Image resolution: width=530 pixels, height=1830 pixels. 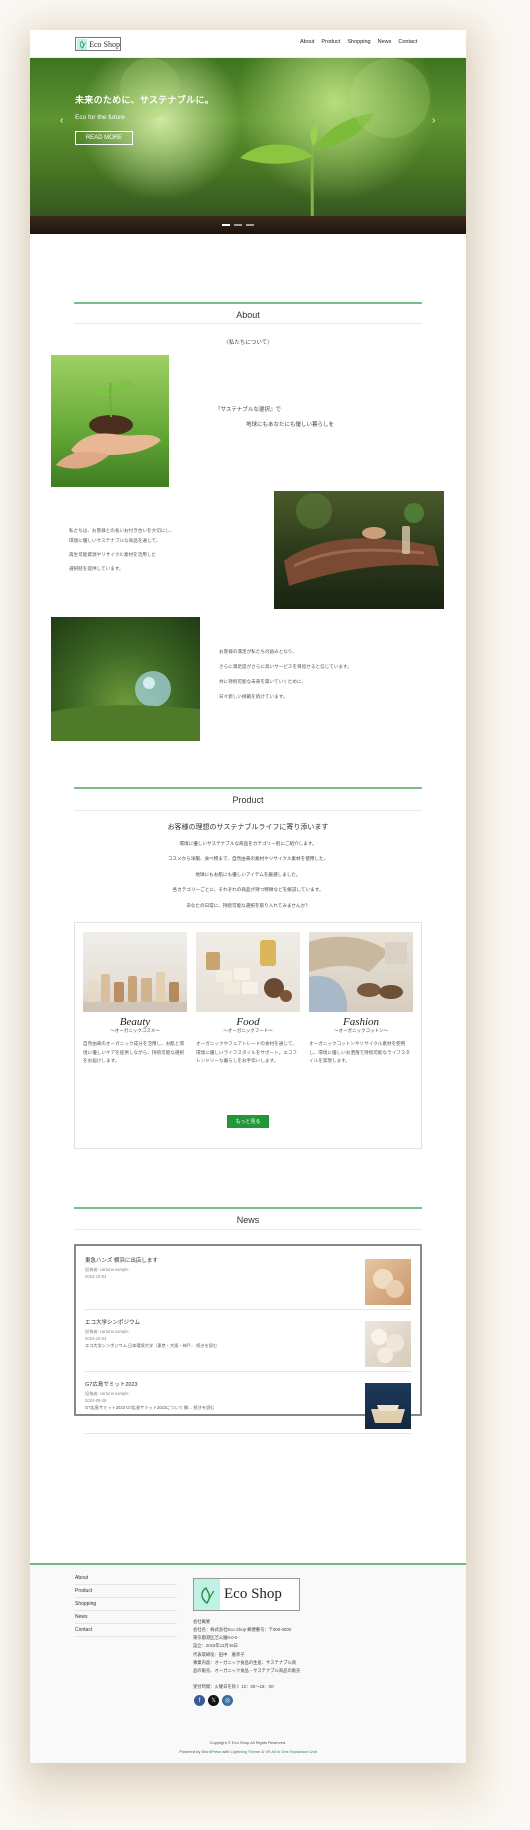 What do you see at coordinates (126, 1580) in the screenshot?
I see `footer-link-about: About` at bounding box center [126, 1580].